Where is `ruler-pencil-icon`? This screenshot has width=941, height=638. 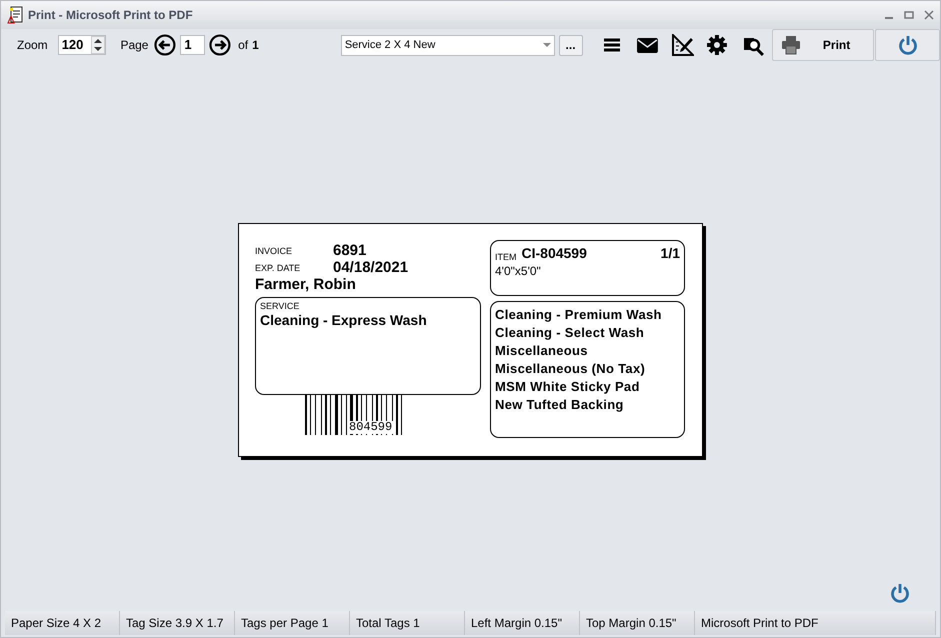
ruler-pencil-icon is located at coordinates (683, 45).